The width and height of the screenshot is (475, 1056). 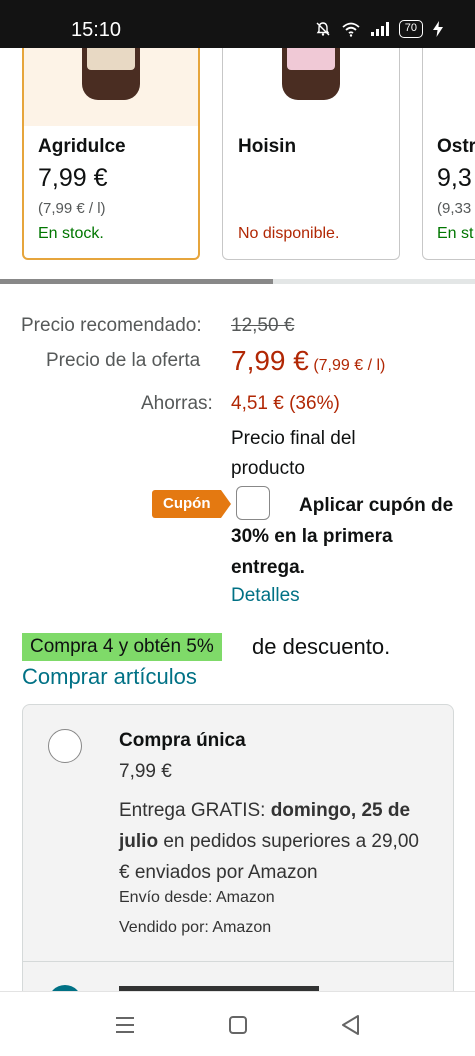 What do you see at coordinates (177, 403) in the screenshot?
I see `savings-label: Ahorras:` at bounding box center [177, 403].